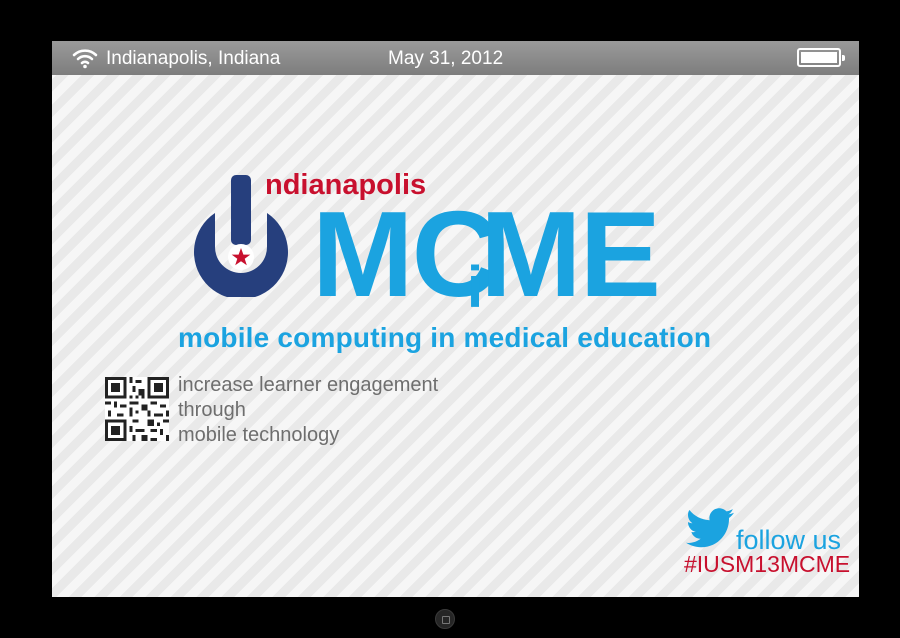 This screenshot has width=900, height=638. I want to click on battery-icon, so click(821, 57).